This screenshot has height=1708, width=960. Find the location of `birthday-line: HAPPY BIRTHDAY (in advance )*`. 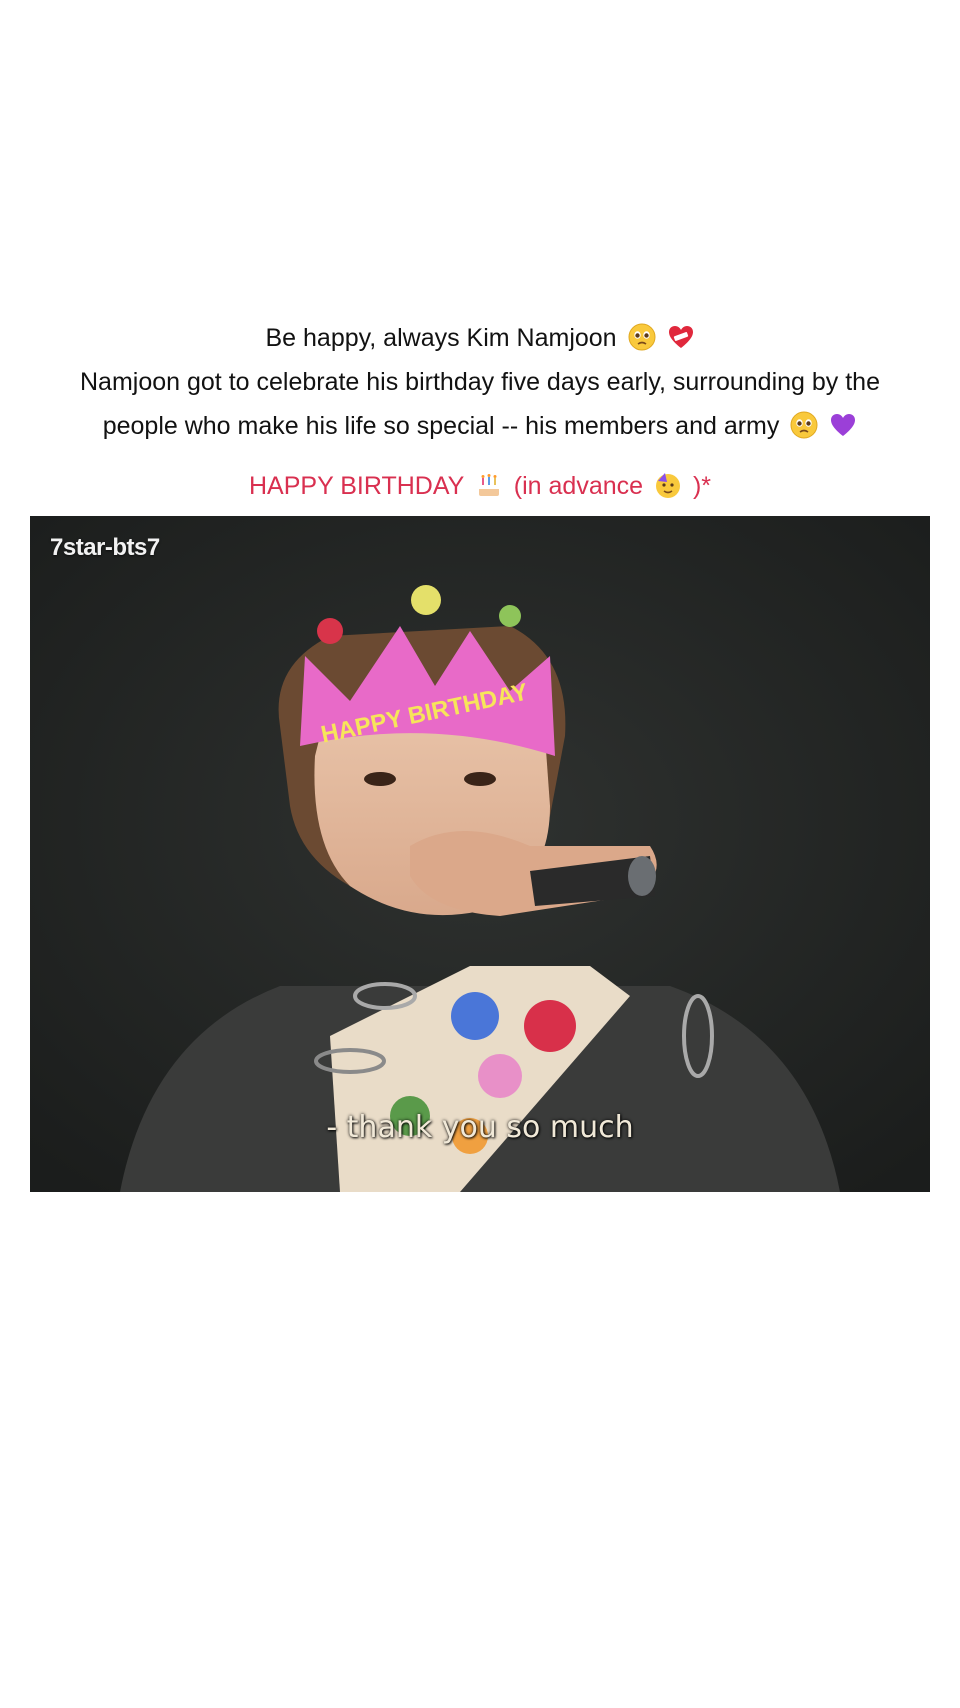

birthday-line: HAPPY BIRTHDAY (in advance )* is located at coordinates (480, 486).